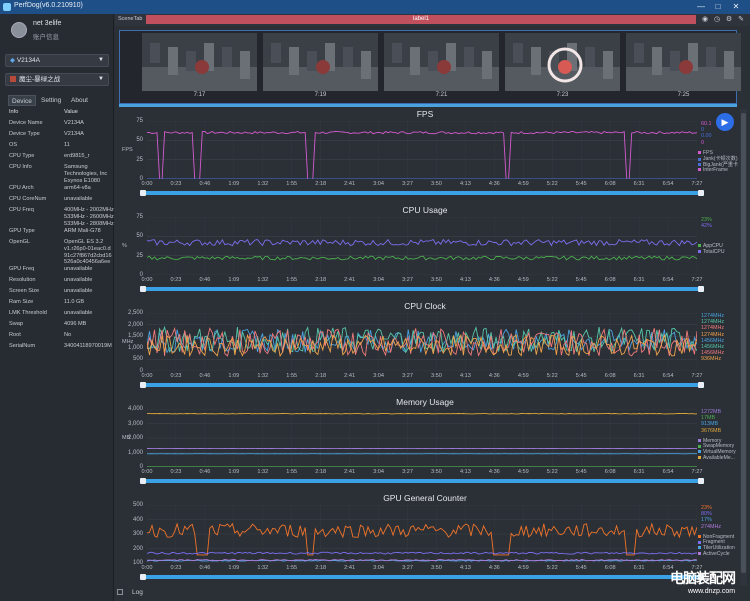 The image size is (750, 601). What do you see at coordinates (57, 60) in the screenshot?
I see `device-select: ◆ V2134A ▼` at bounding box center [57, 60].